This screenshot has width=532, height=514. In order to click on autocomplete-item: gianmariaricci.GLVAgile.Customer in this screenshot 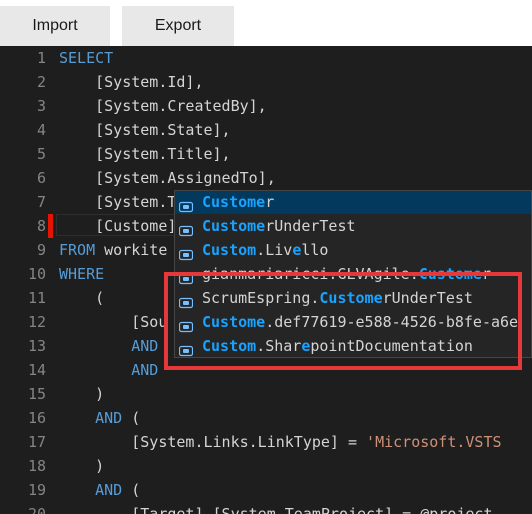, I will do `click(353, 274)`.